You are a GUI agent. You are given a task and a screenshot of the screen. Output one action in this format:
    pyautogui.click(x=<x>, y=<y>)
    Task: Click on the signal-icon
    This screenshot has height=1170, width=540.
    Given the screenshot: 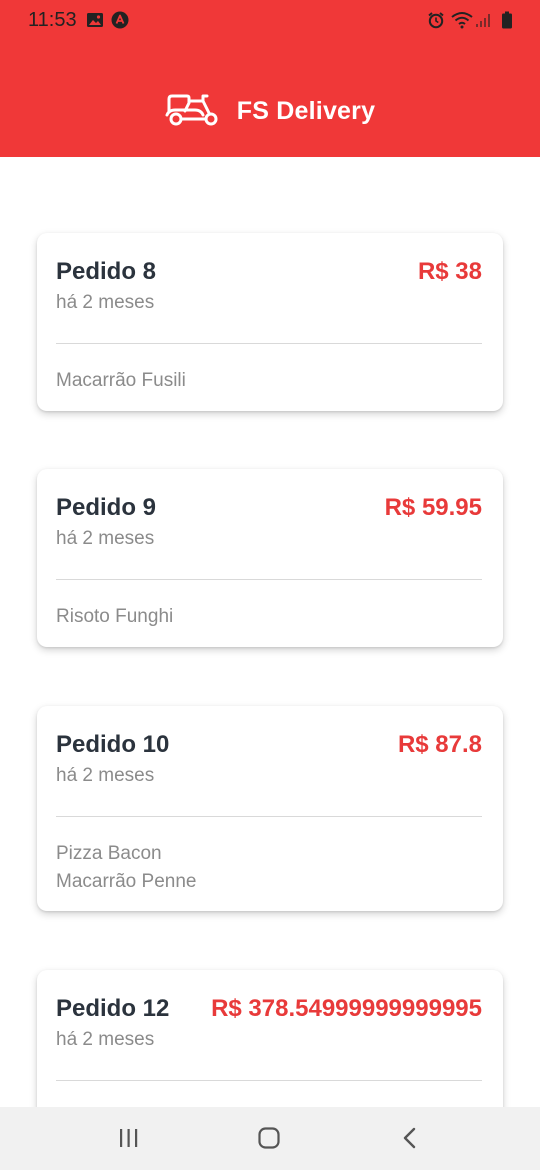 What is the action you would take?
    pyautogui.click(x=483, y=20)
    